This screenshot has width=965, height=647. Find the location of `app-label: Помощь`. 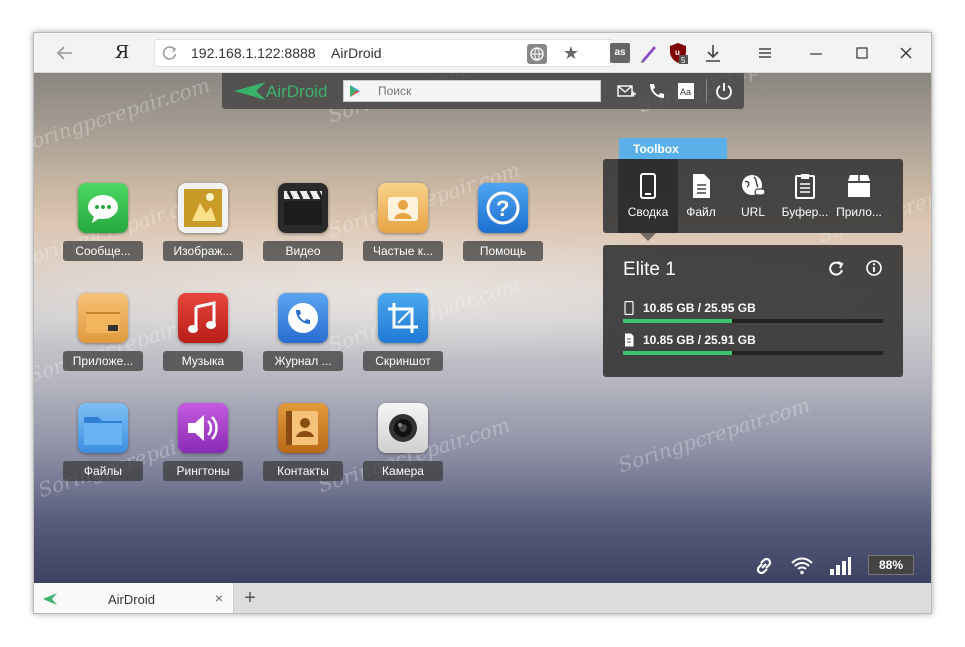

app-label: Помощь is located at coordinates (503, 251).